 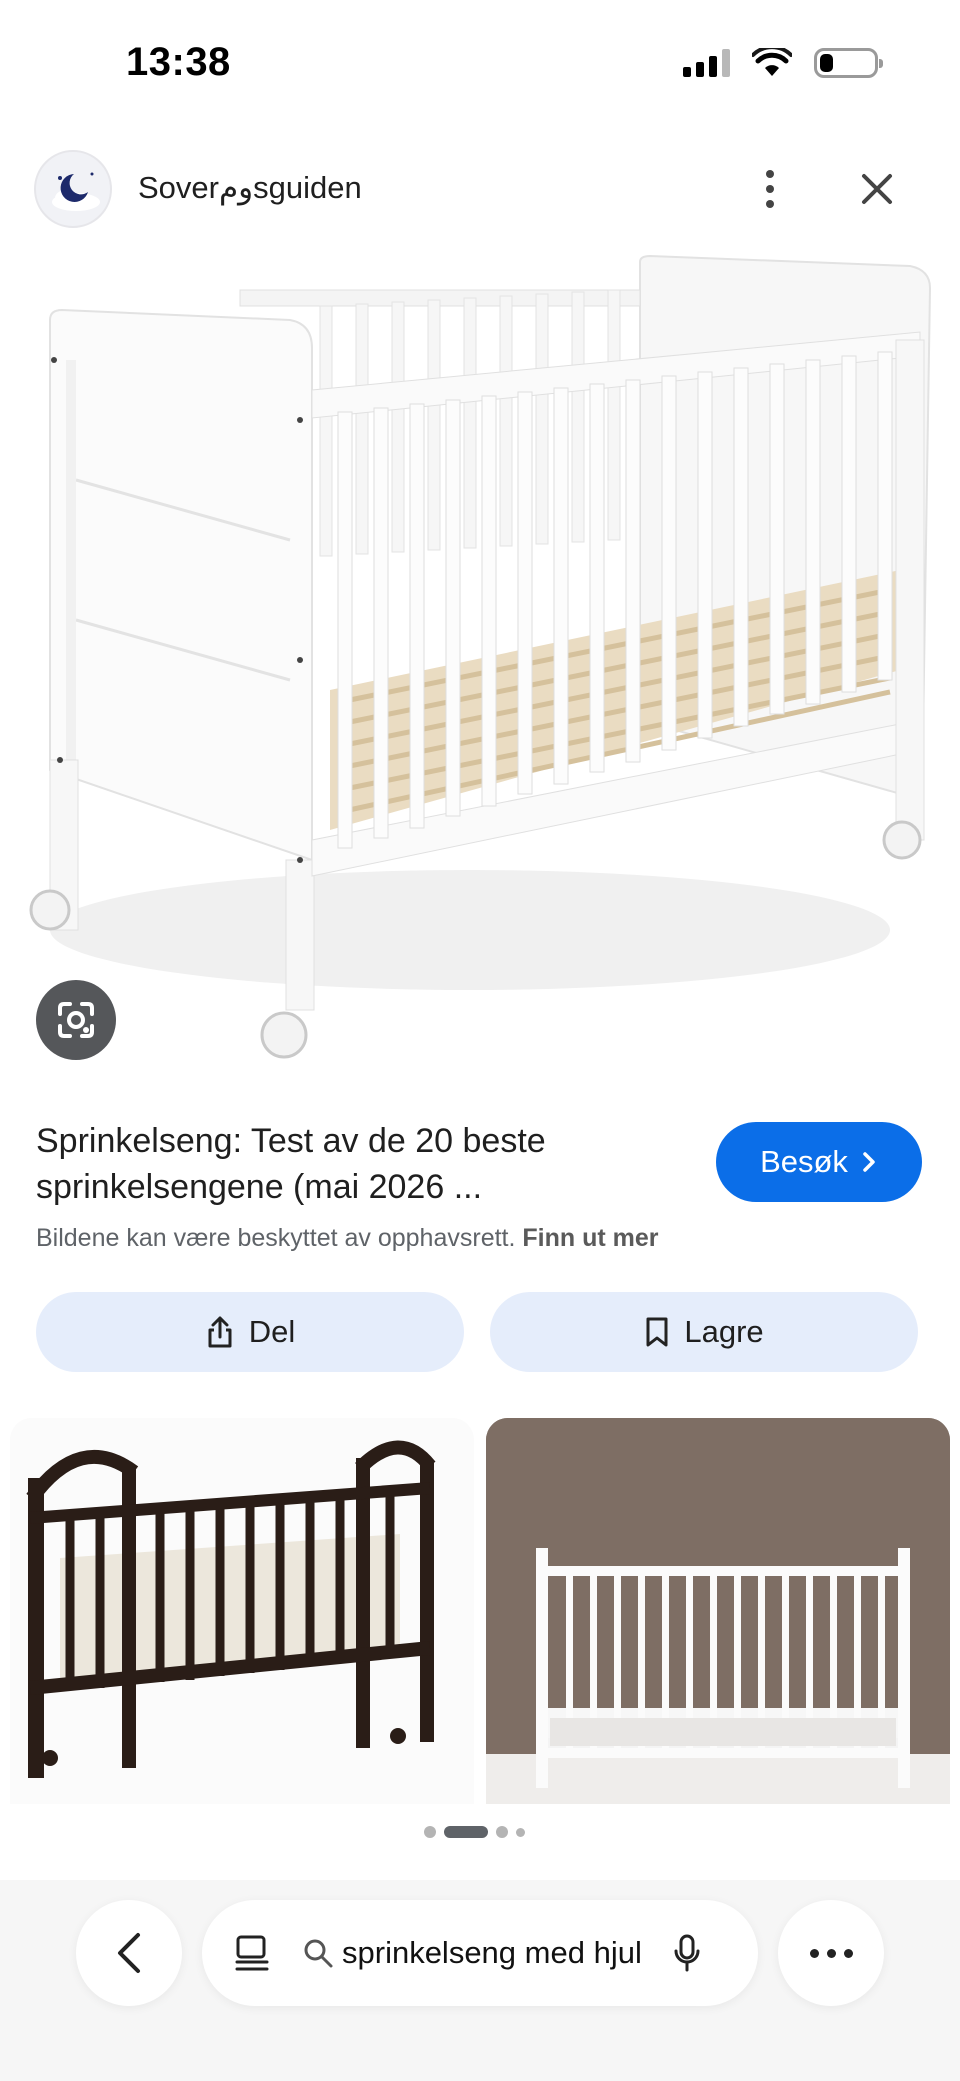 What do you see at coordinates (480, 65) in the screenshot?
I see `status-bar: 13:38` at bounding box center [480, 65].